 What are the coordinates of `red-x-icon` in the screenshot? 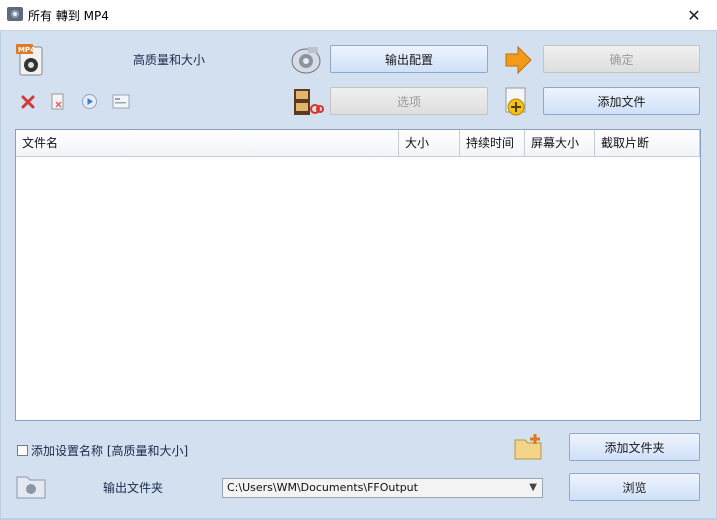 It's located at (28, 102).